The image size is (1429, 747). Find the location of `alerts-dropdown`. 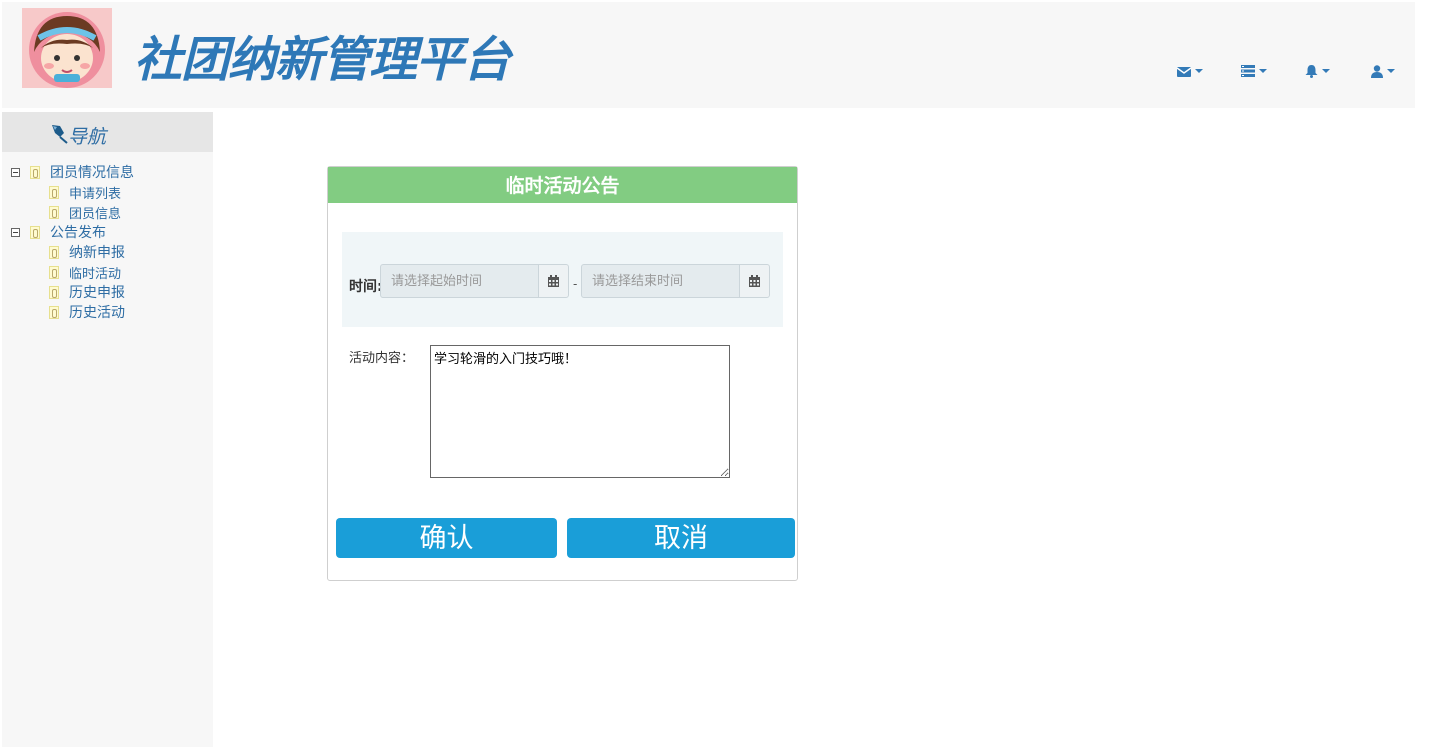

alerts-dropdown is located at coordinates (1317, 71).